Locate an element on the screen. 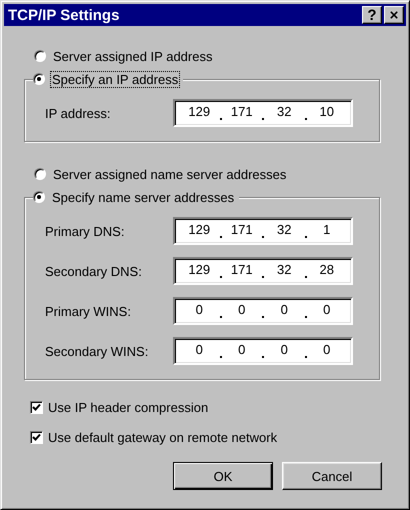 The height and width of the screenshot is (510, 410). checkbox-label: Use IP header compression is located at coordinates (128, 407).